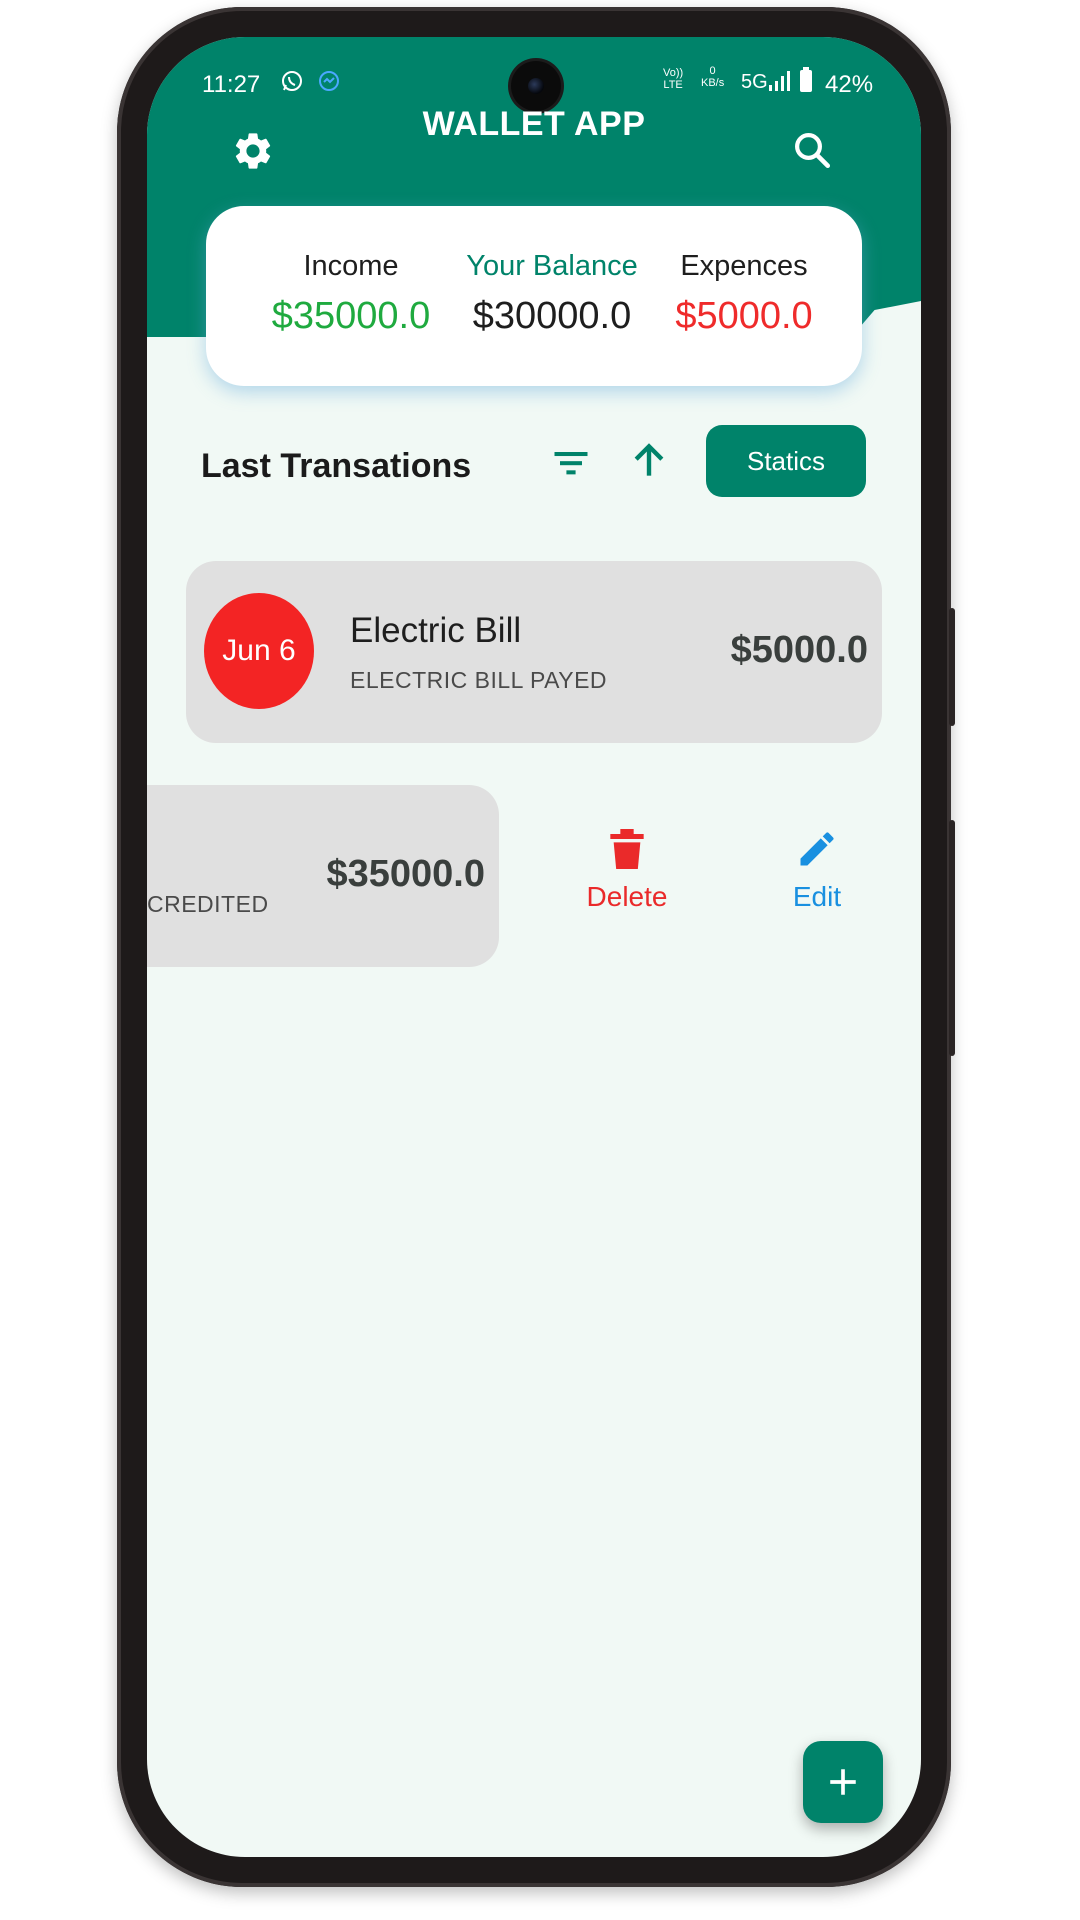 This screenshot has height=1920, width=1080. What do you see at coordinates (253, 151) in the screenshot?
I see `gear-icon` at bounding box center [253, 151].